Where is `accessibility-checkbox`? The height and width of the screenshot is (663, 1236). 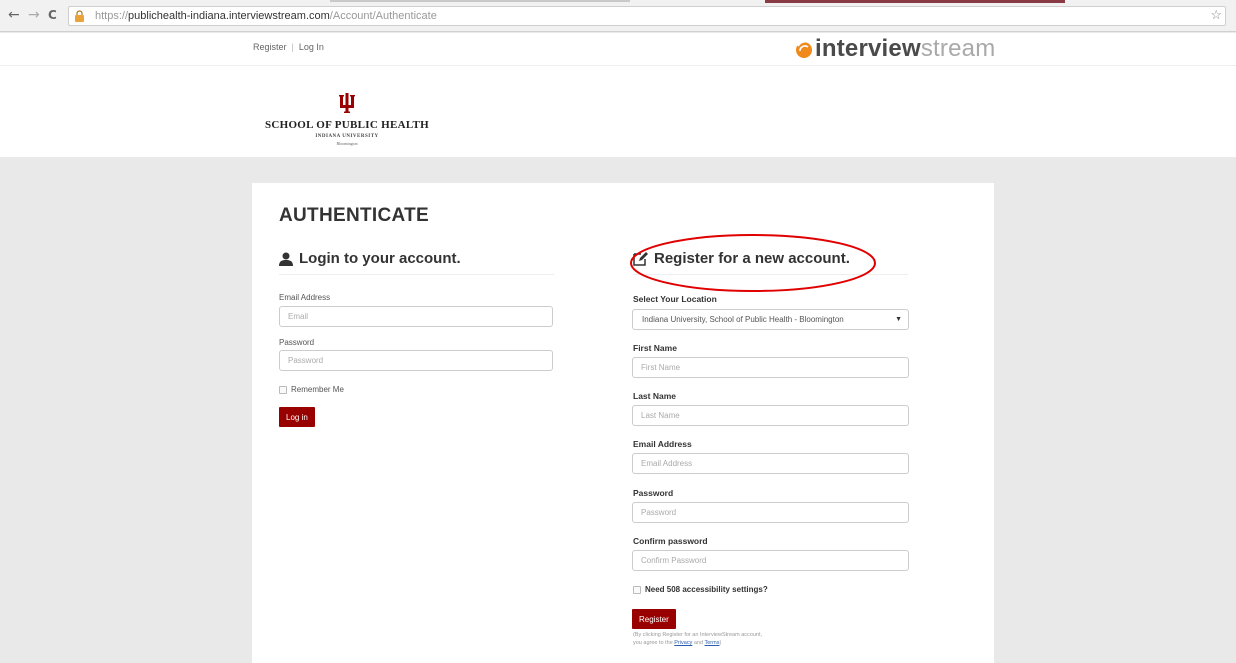 accessibility-checkbox is located at coordinates (637, 589).